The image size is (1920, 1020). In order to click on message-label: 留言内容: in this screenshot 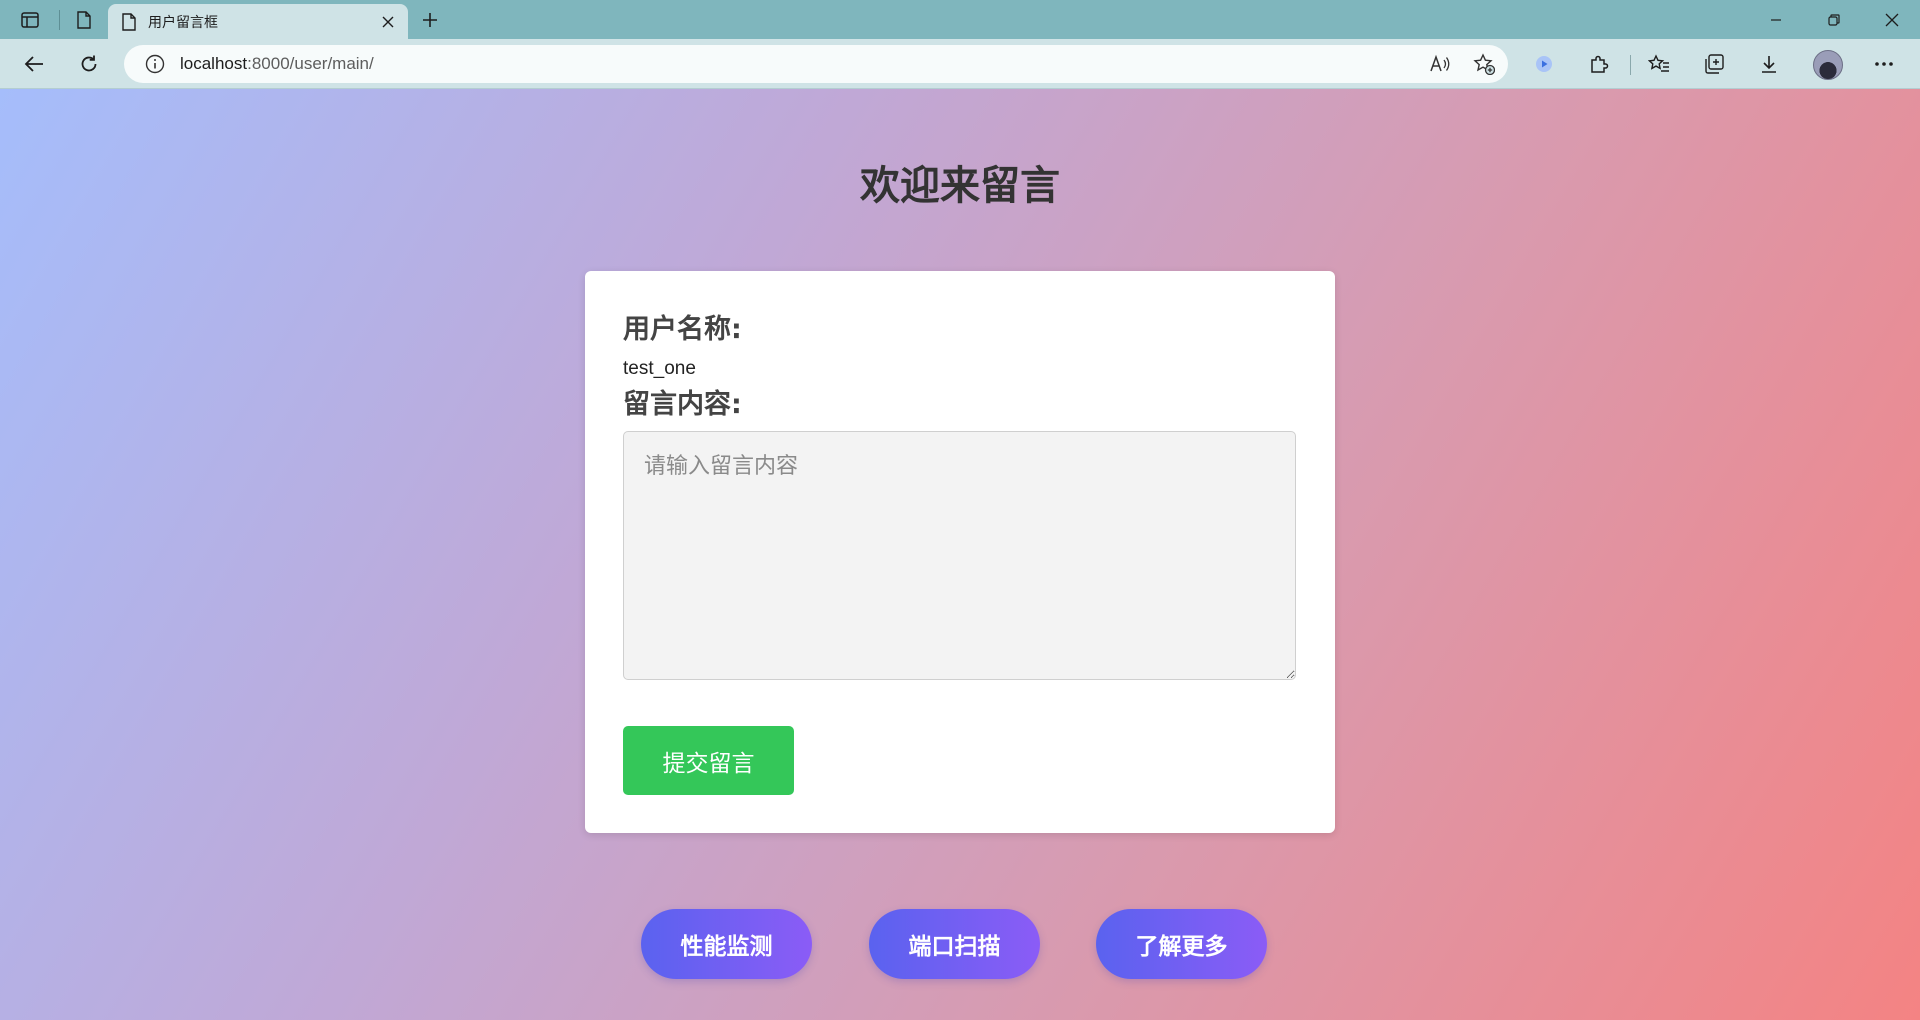, I will do `click(682, 404)`.